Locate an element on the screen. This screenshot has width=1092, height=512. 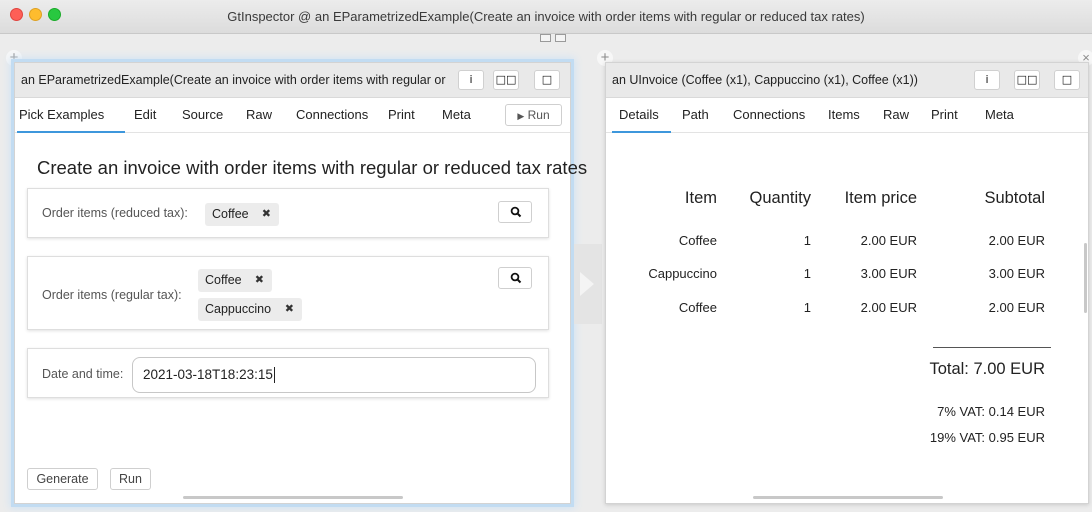
pane-pager is located at coordinates (553, 38).